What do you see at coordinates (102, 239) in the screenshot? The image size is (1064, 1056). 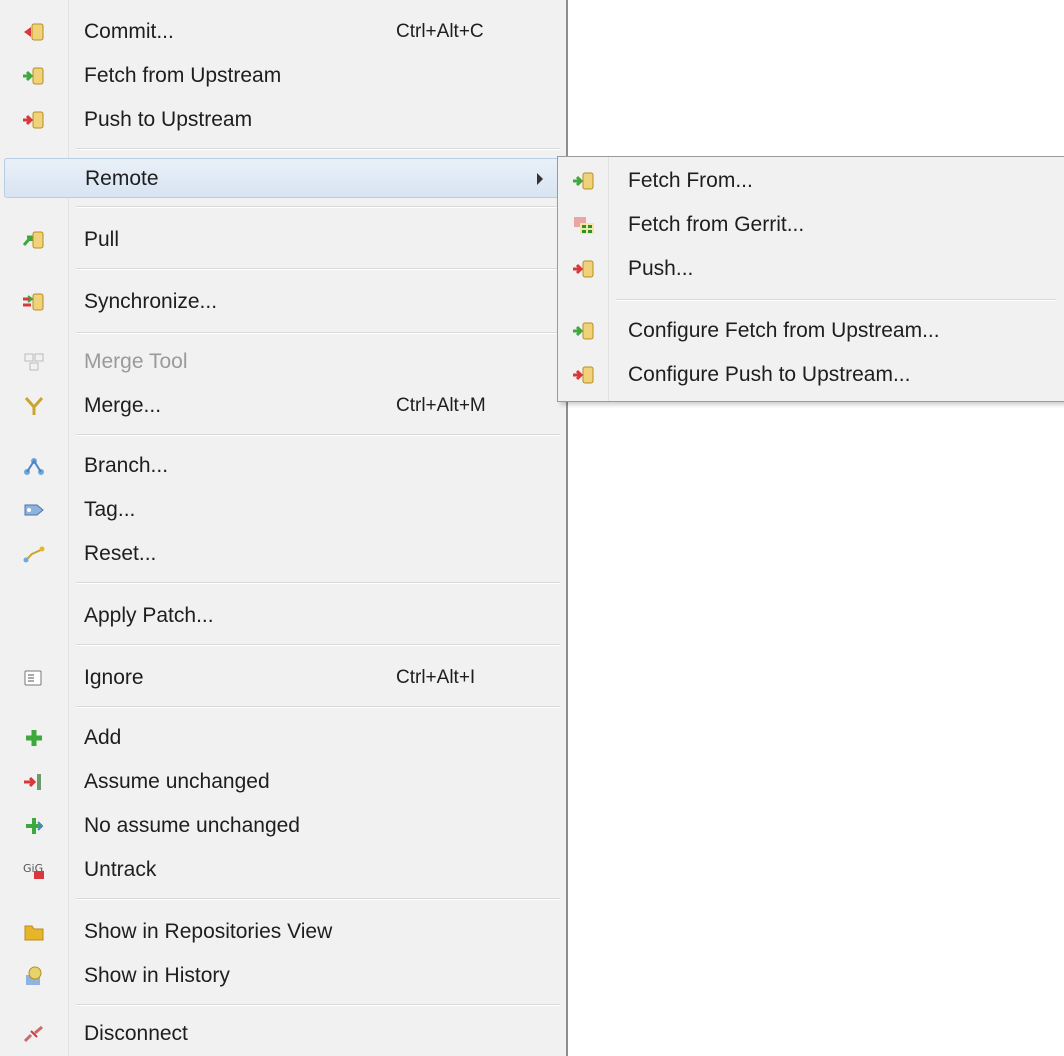 I see `menu-item-label: Pull` at bounding box center [102, 239].